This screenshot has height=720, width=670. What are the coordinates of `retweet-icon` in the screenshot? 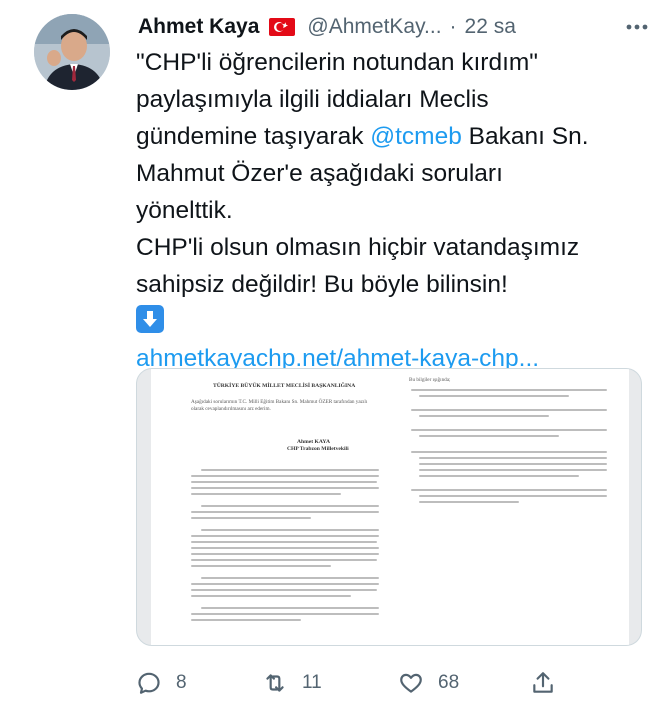 It's located at (275, 683).